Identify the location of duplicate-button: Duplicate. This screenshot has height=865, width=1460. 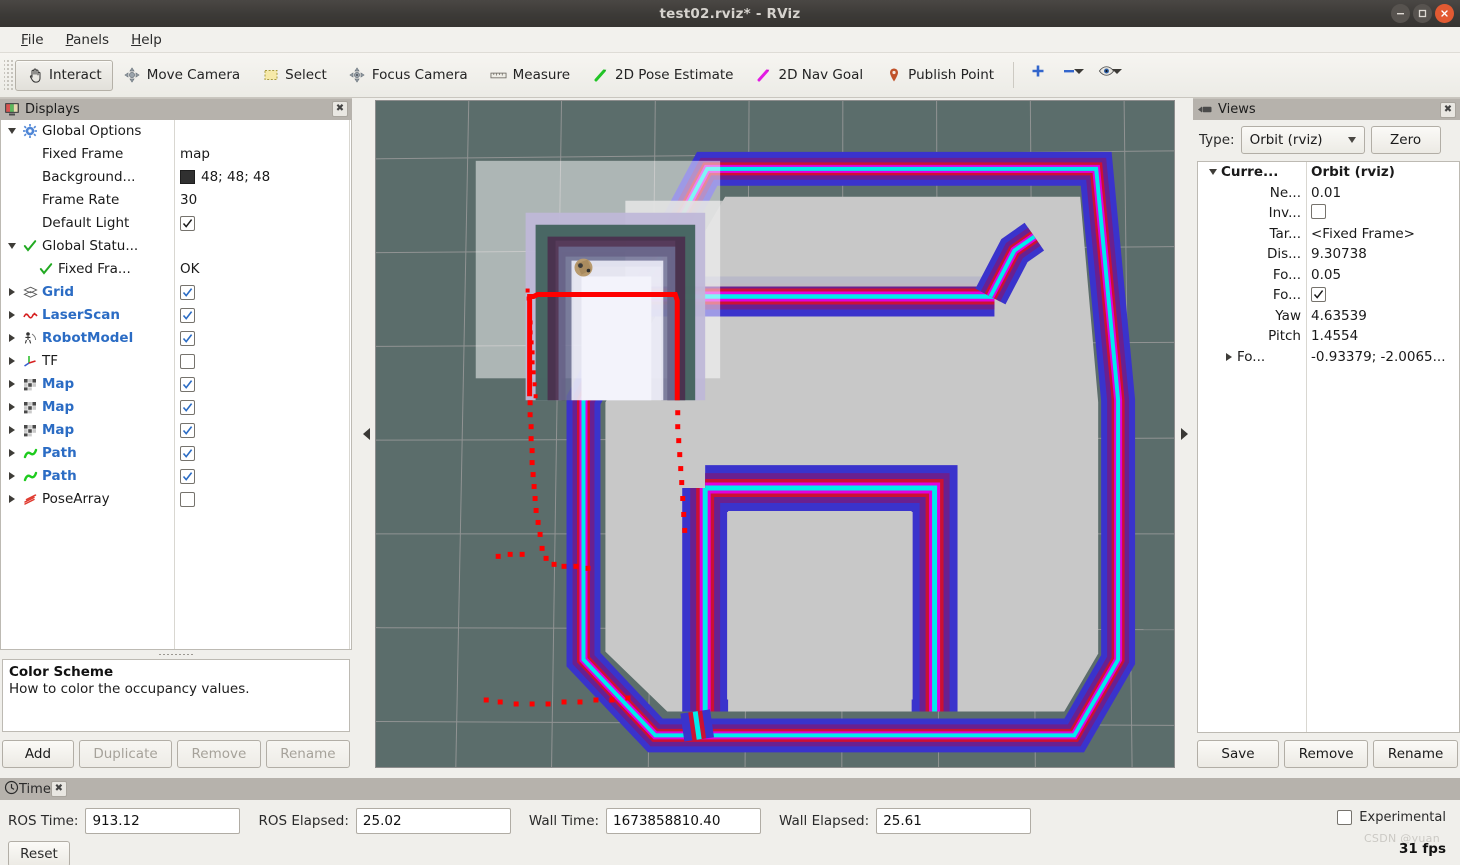
(126, 754).